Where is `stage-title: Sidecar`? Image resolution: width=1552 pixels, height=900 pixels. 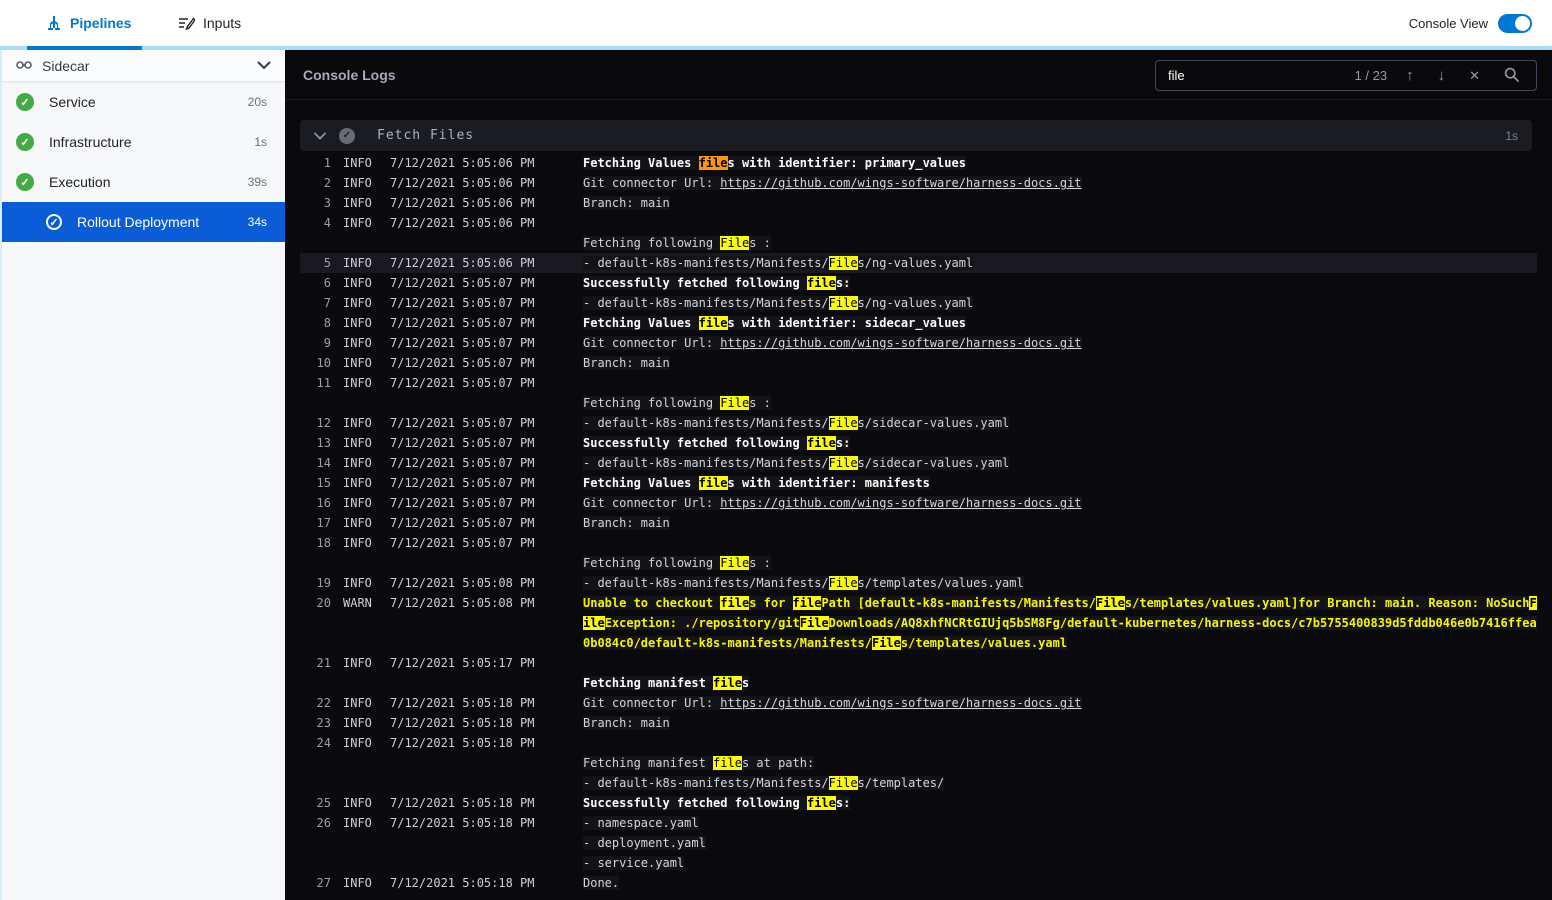 stage-title: Sidecar is located at coordinates (66, 65).